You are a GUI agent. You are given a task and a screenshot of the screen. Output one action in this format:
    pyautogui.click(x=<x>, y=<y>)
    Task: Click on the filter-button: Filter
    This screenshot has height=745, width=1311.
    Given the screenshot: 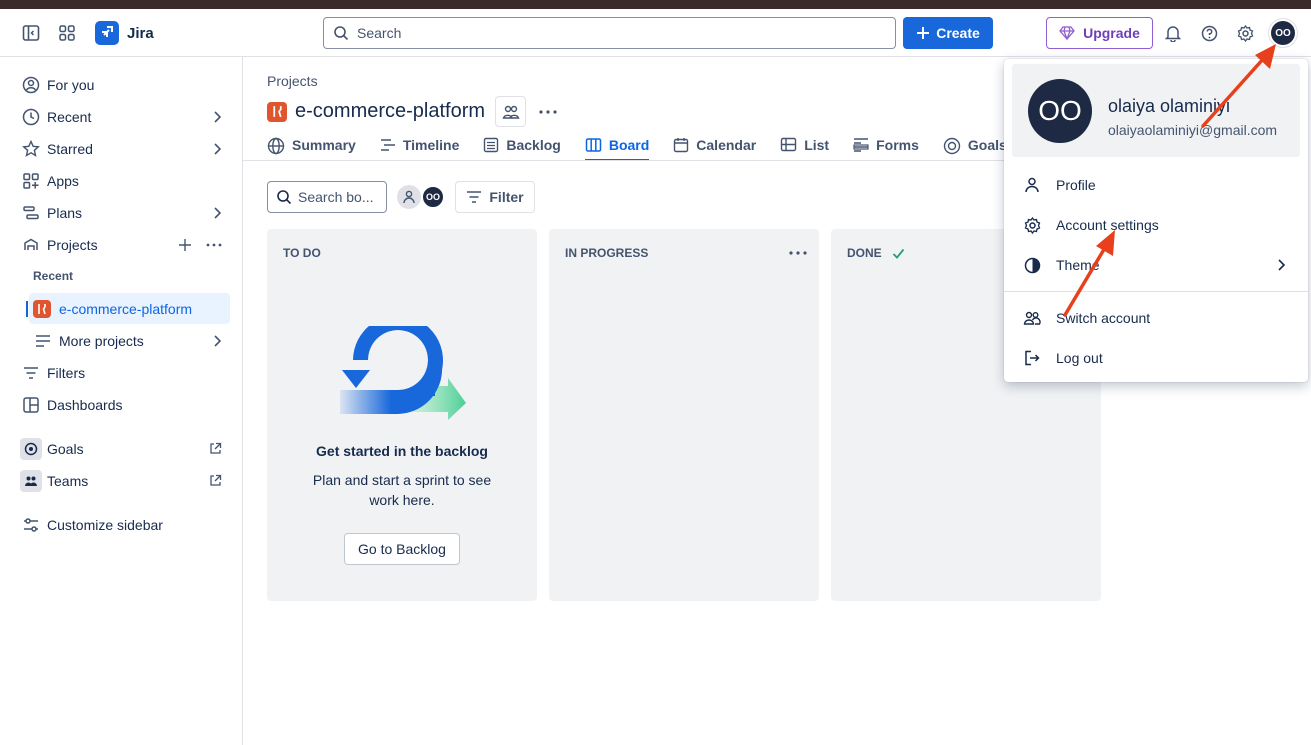 What is the action you would take?
    pyautogui.click(x=495, y=197)
    